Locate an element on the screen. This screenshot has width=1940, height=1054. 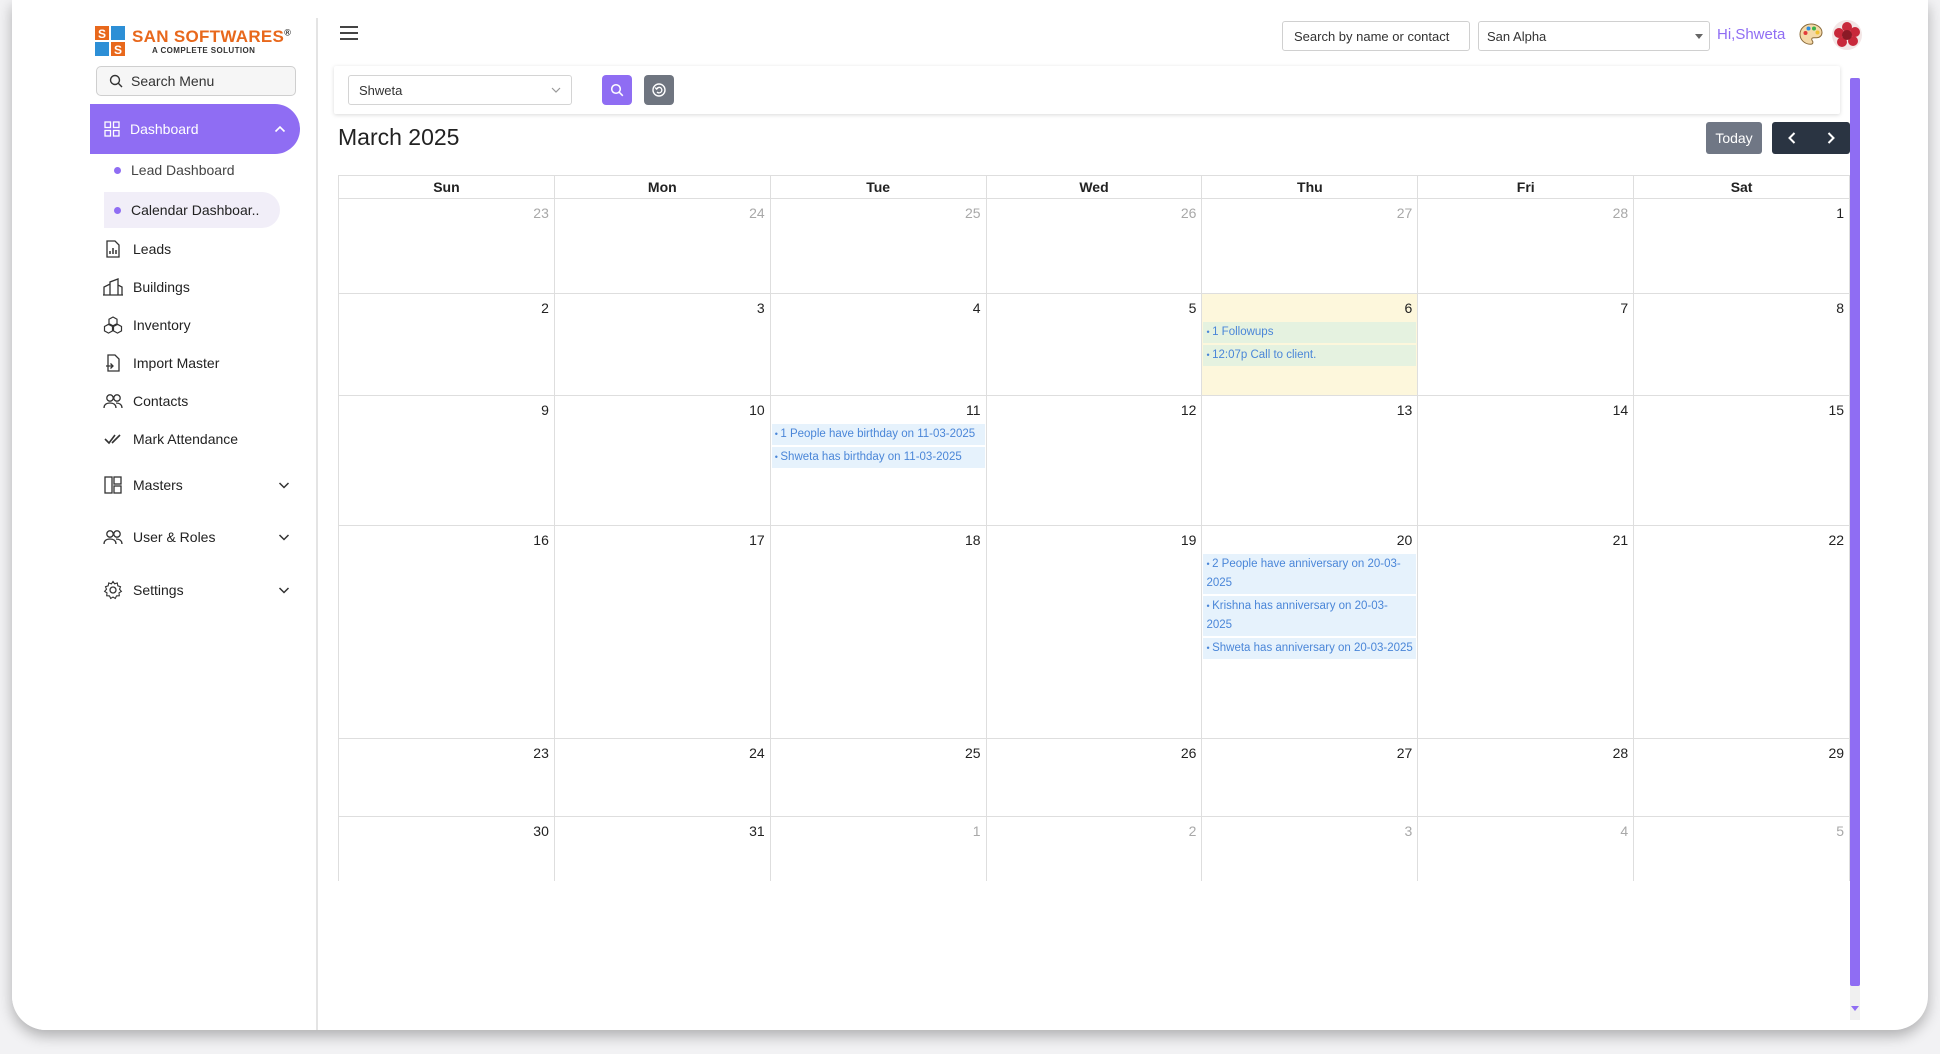
scroll-down-arrow-icon is located at coordinates (1855, 1008).